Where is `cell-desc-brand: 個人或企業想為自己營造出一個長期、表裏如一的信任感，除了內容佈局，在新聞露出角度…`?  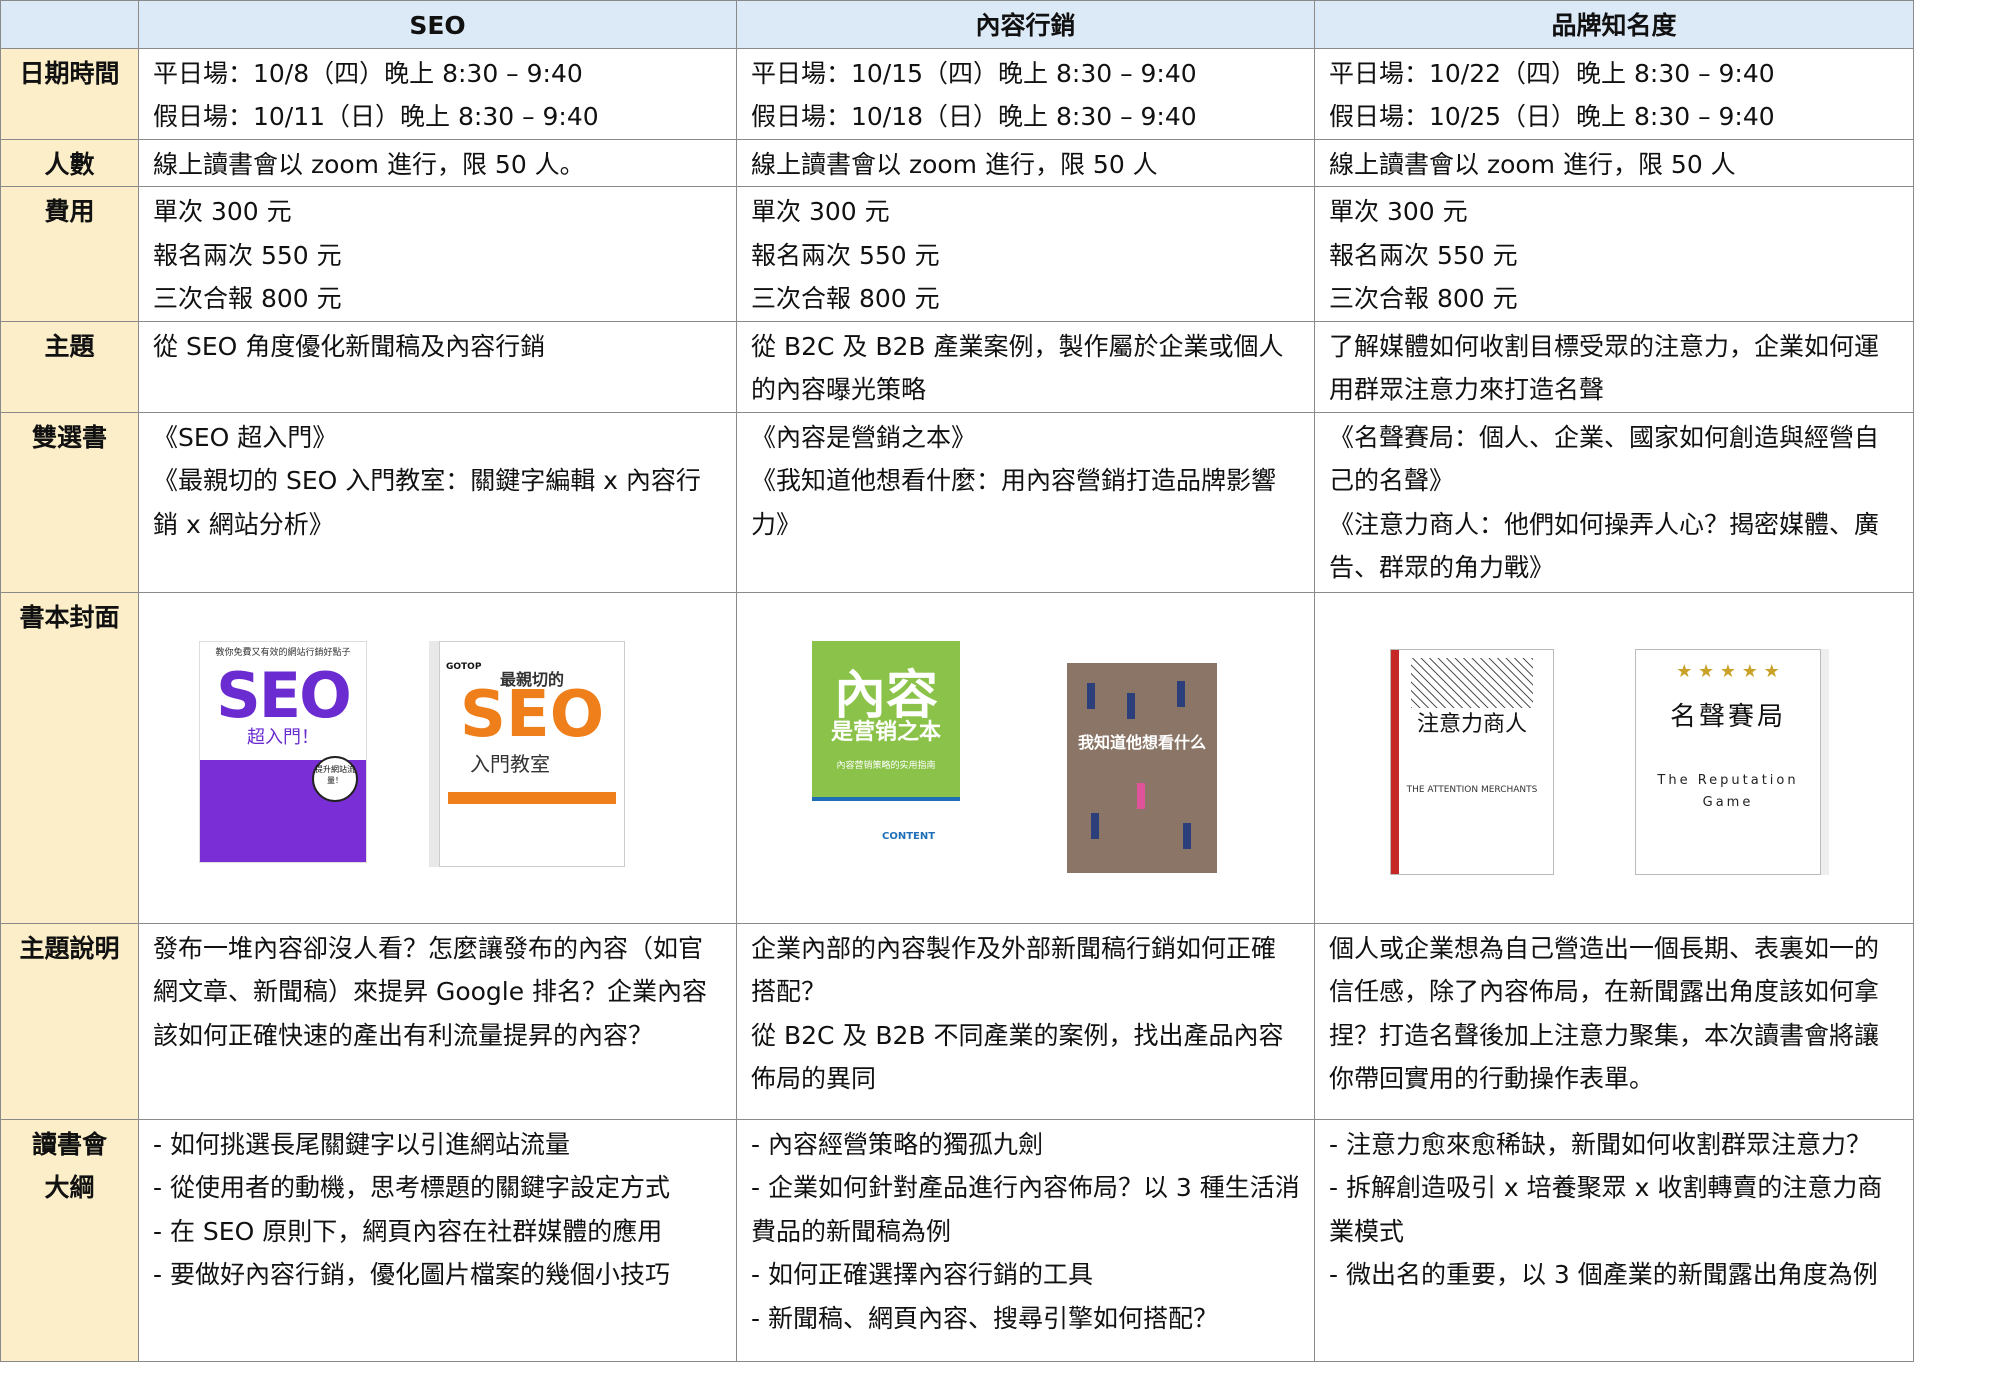
cell-desc-brand: 個人或企業想為自己營造出一個長期、表裏如一的信任感，除了內容佈局，在新聞露出角度… is located at coordinates (1614, 1021).